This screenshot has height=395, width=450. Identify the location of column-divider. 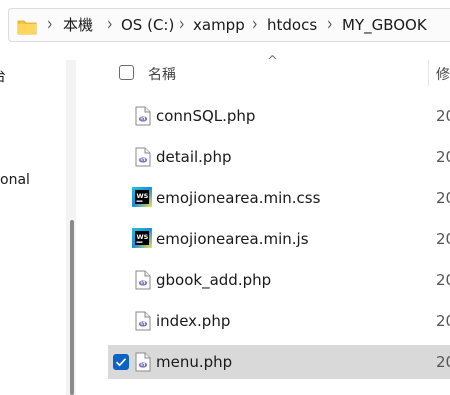
(428, 73).